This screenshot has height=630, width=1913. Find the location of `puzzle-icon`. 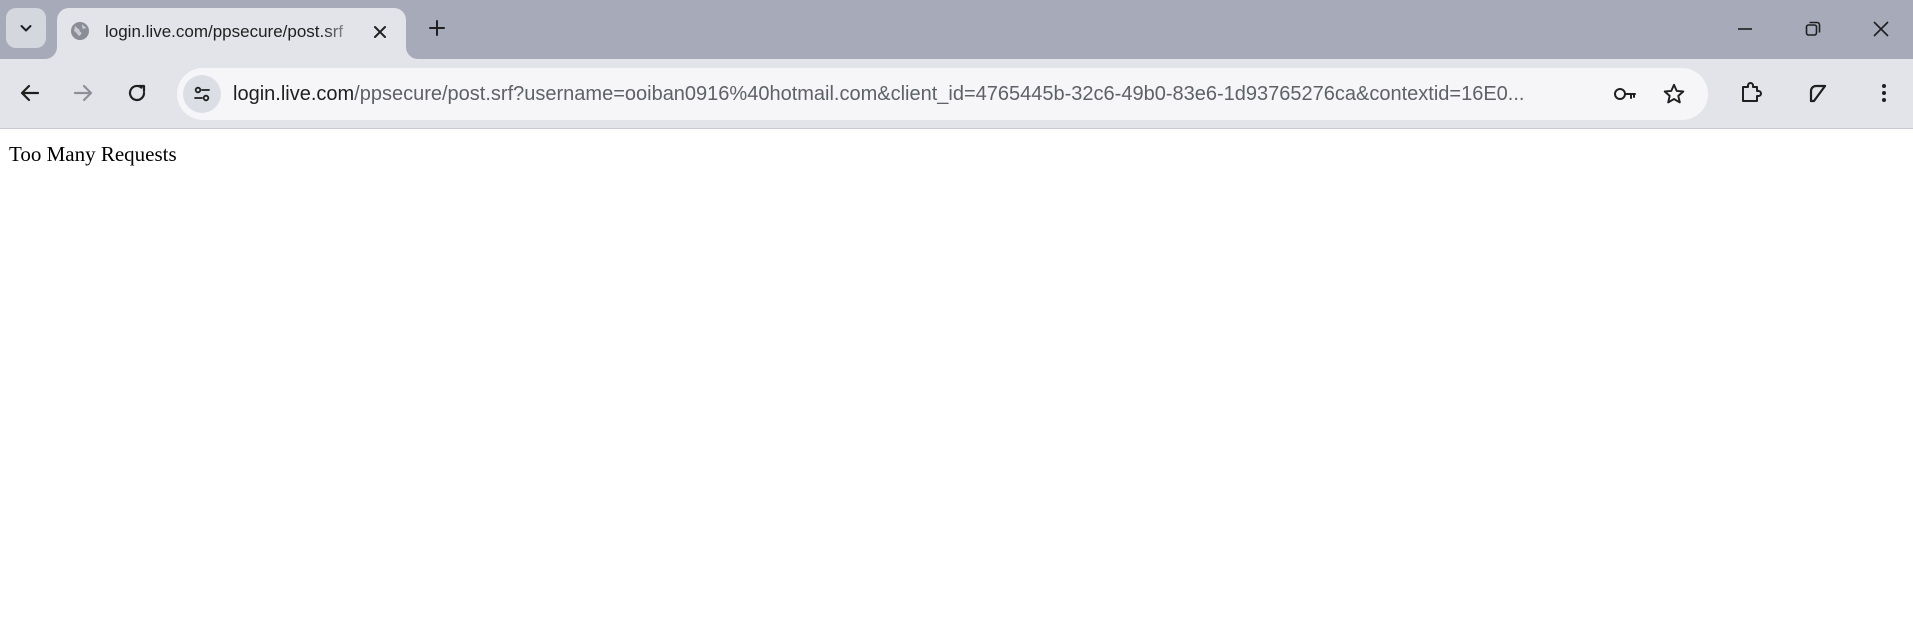

puzzle-icon is located at coordinates (1752, 92).